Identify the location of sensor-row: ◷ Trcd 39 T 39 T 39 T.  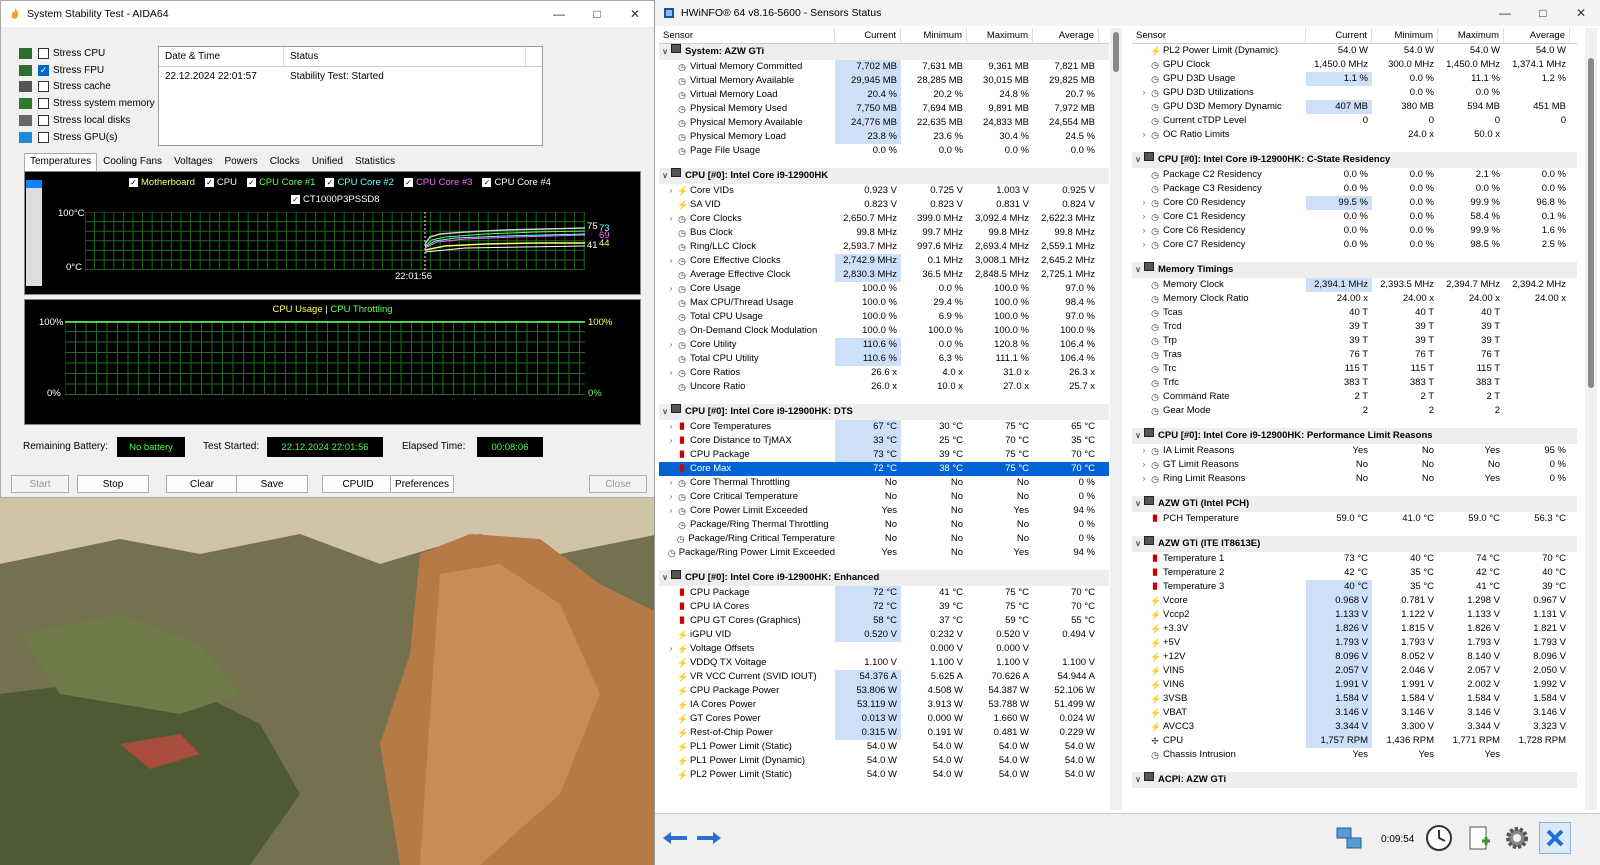
(1354, 327).